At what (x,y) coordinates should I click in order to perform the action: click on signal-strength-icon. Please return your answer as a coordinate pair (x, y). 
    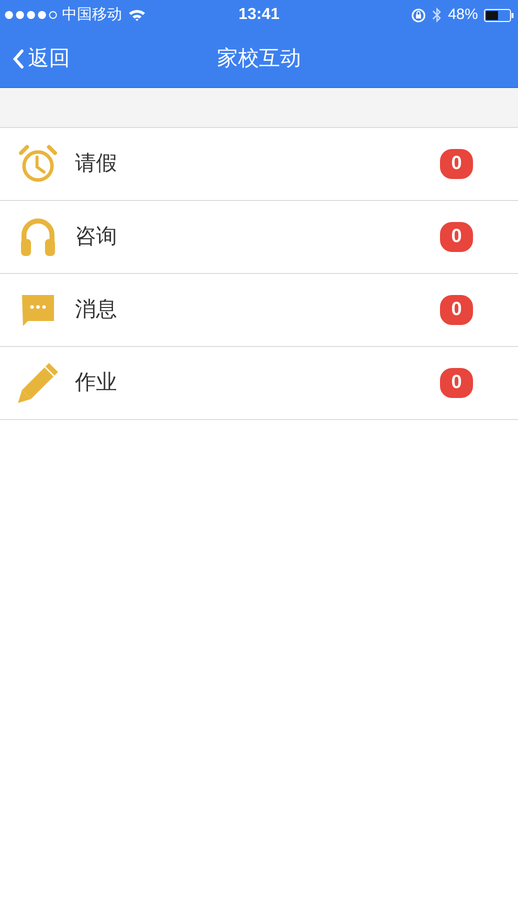
    Looking at the image, I should click on (32, 15).